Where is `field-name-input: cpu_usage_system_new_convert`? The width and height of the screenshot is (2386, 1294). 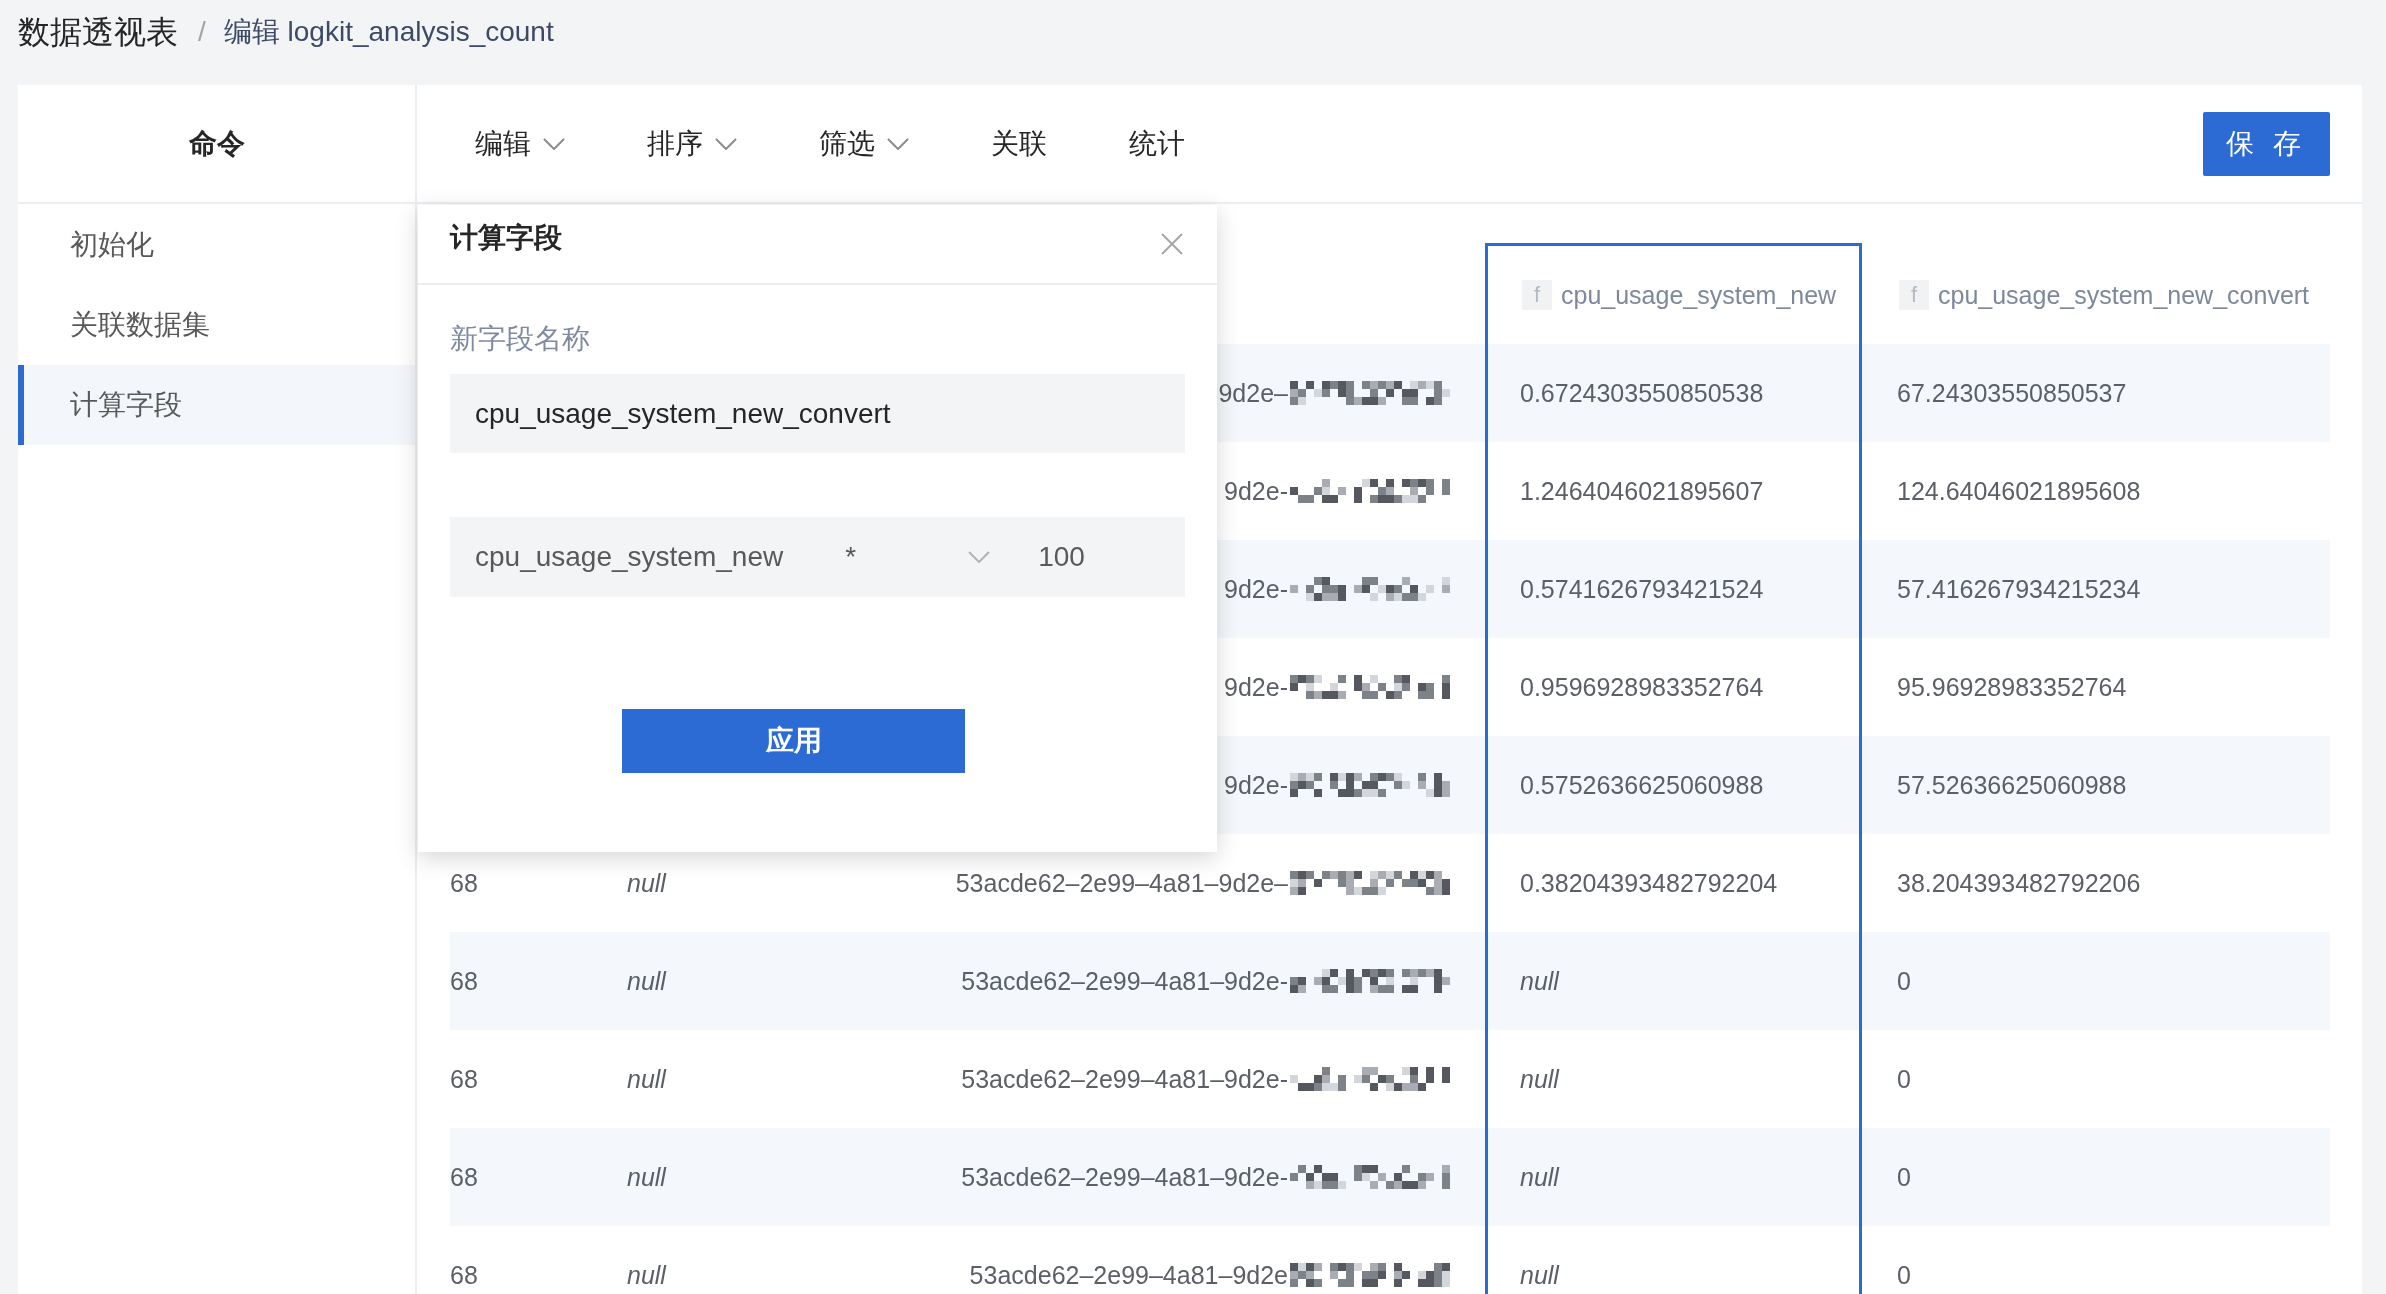
field-name-input: cpu_usage_system_new_convert is located at coordinates (817, 413).